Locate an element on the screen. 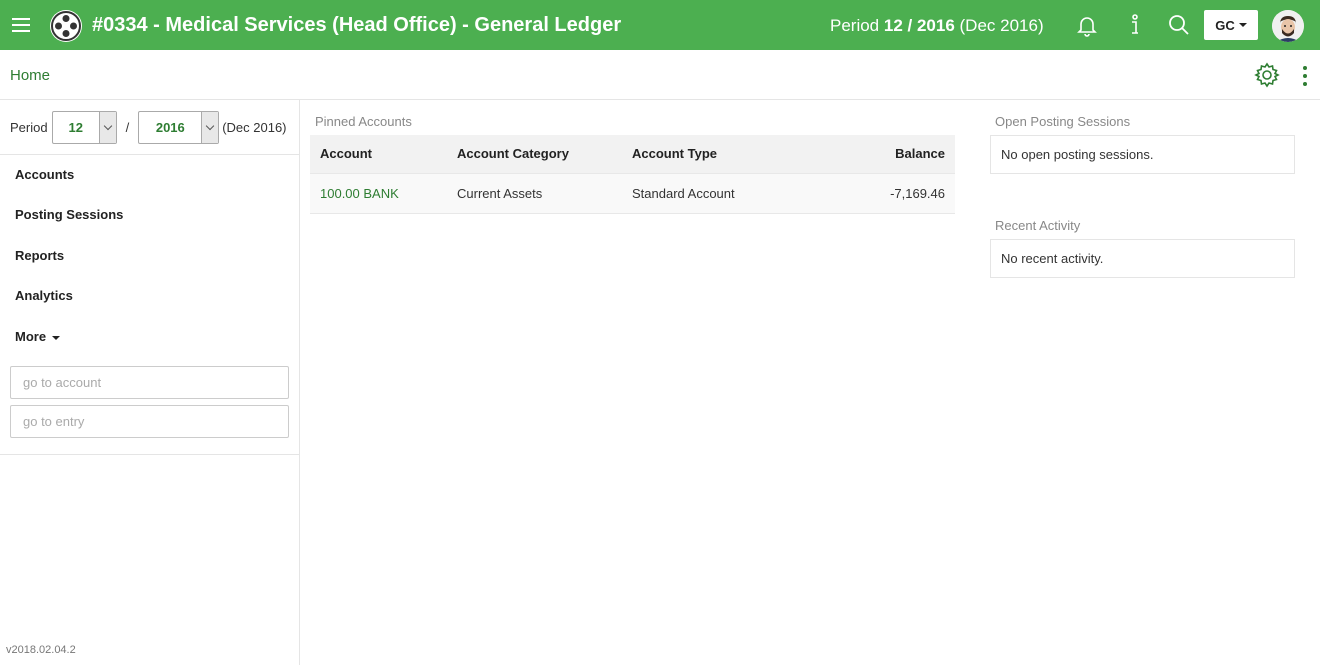  period-selector: Period 12 / 2016 (Dec 2016) is located at coordinates (148, 127).